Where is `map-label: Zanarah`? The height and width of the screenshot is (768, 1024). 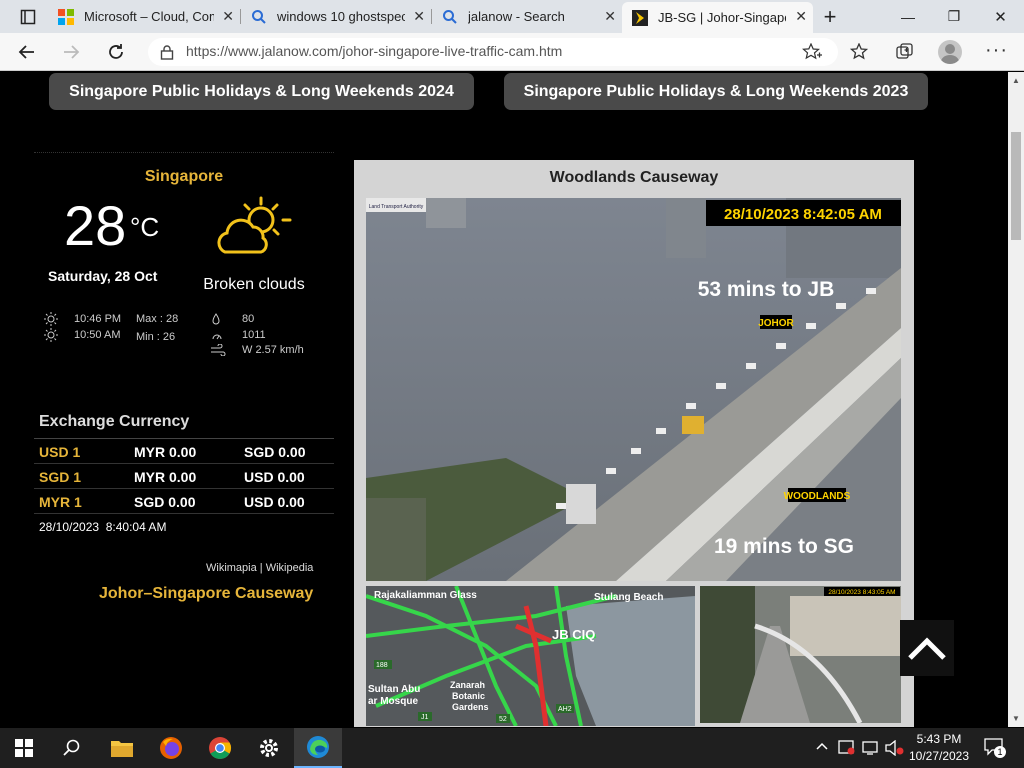
map-label: Zanarah is located at coordinates (467, 685).